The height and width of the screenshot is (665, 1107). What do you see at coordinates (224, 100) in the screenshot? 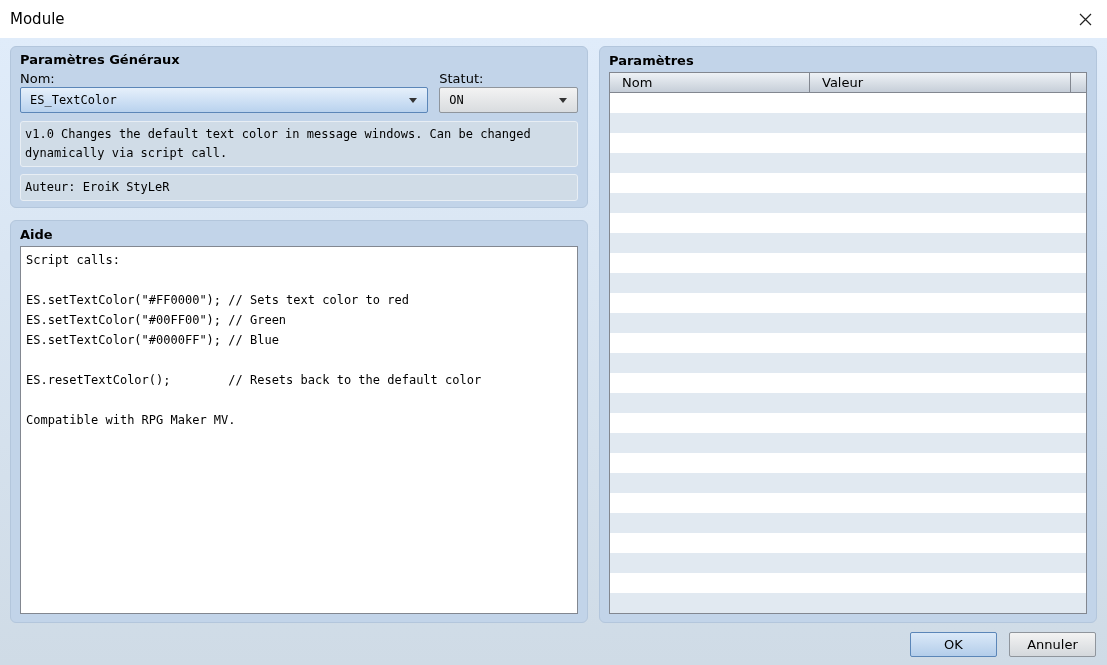
I see `name-dropdown: ES_TextColor` at bounding box center [224, 100].